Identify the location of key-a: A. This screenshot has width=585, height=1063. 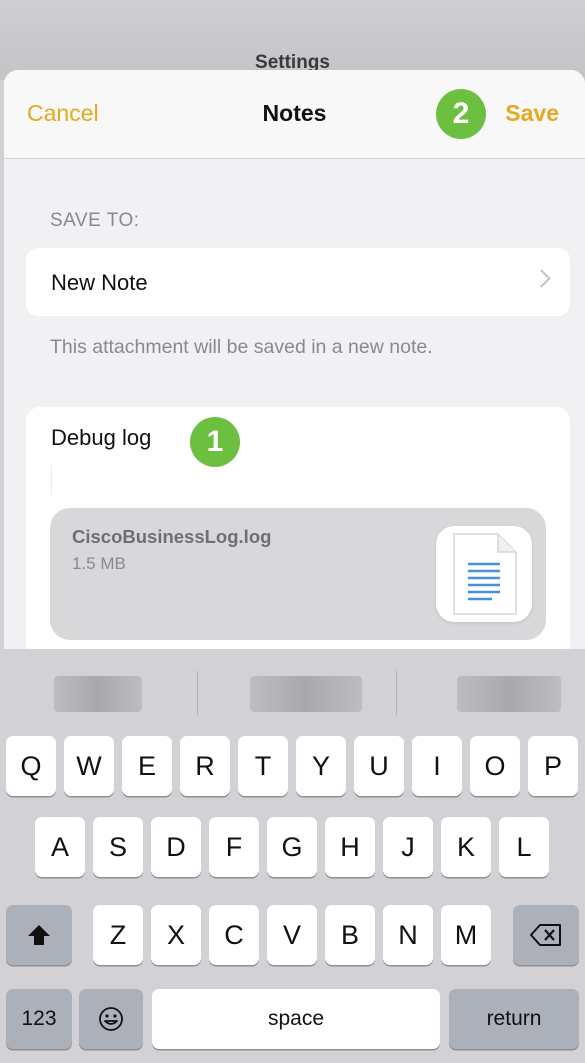
(60, 847).